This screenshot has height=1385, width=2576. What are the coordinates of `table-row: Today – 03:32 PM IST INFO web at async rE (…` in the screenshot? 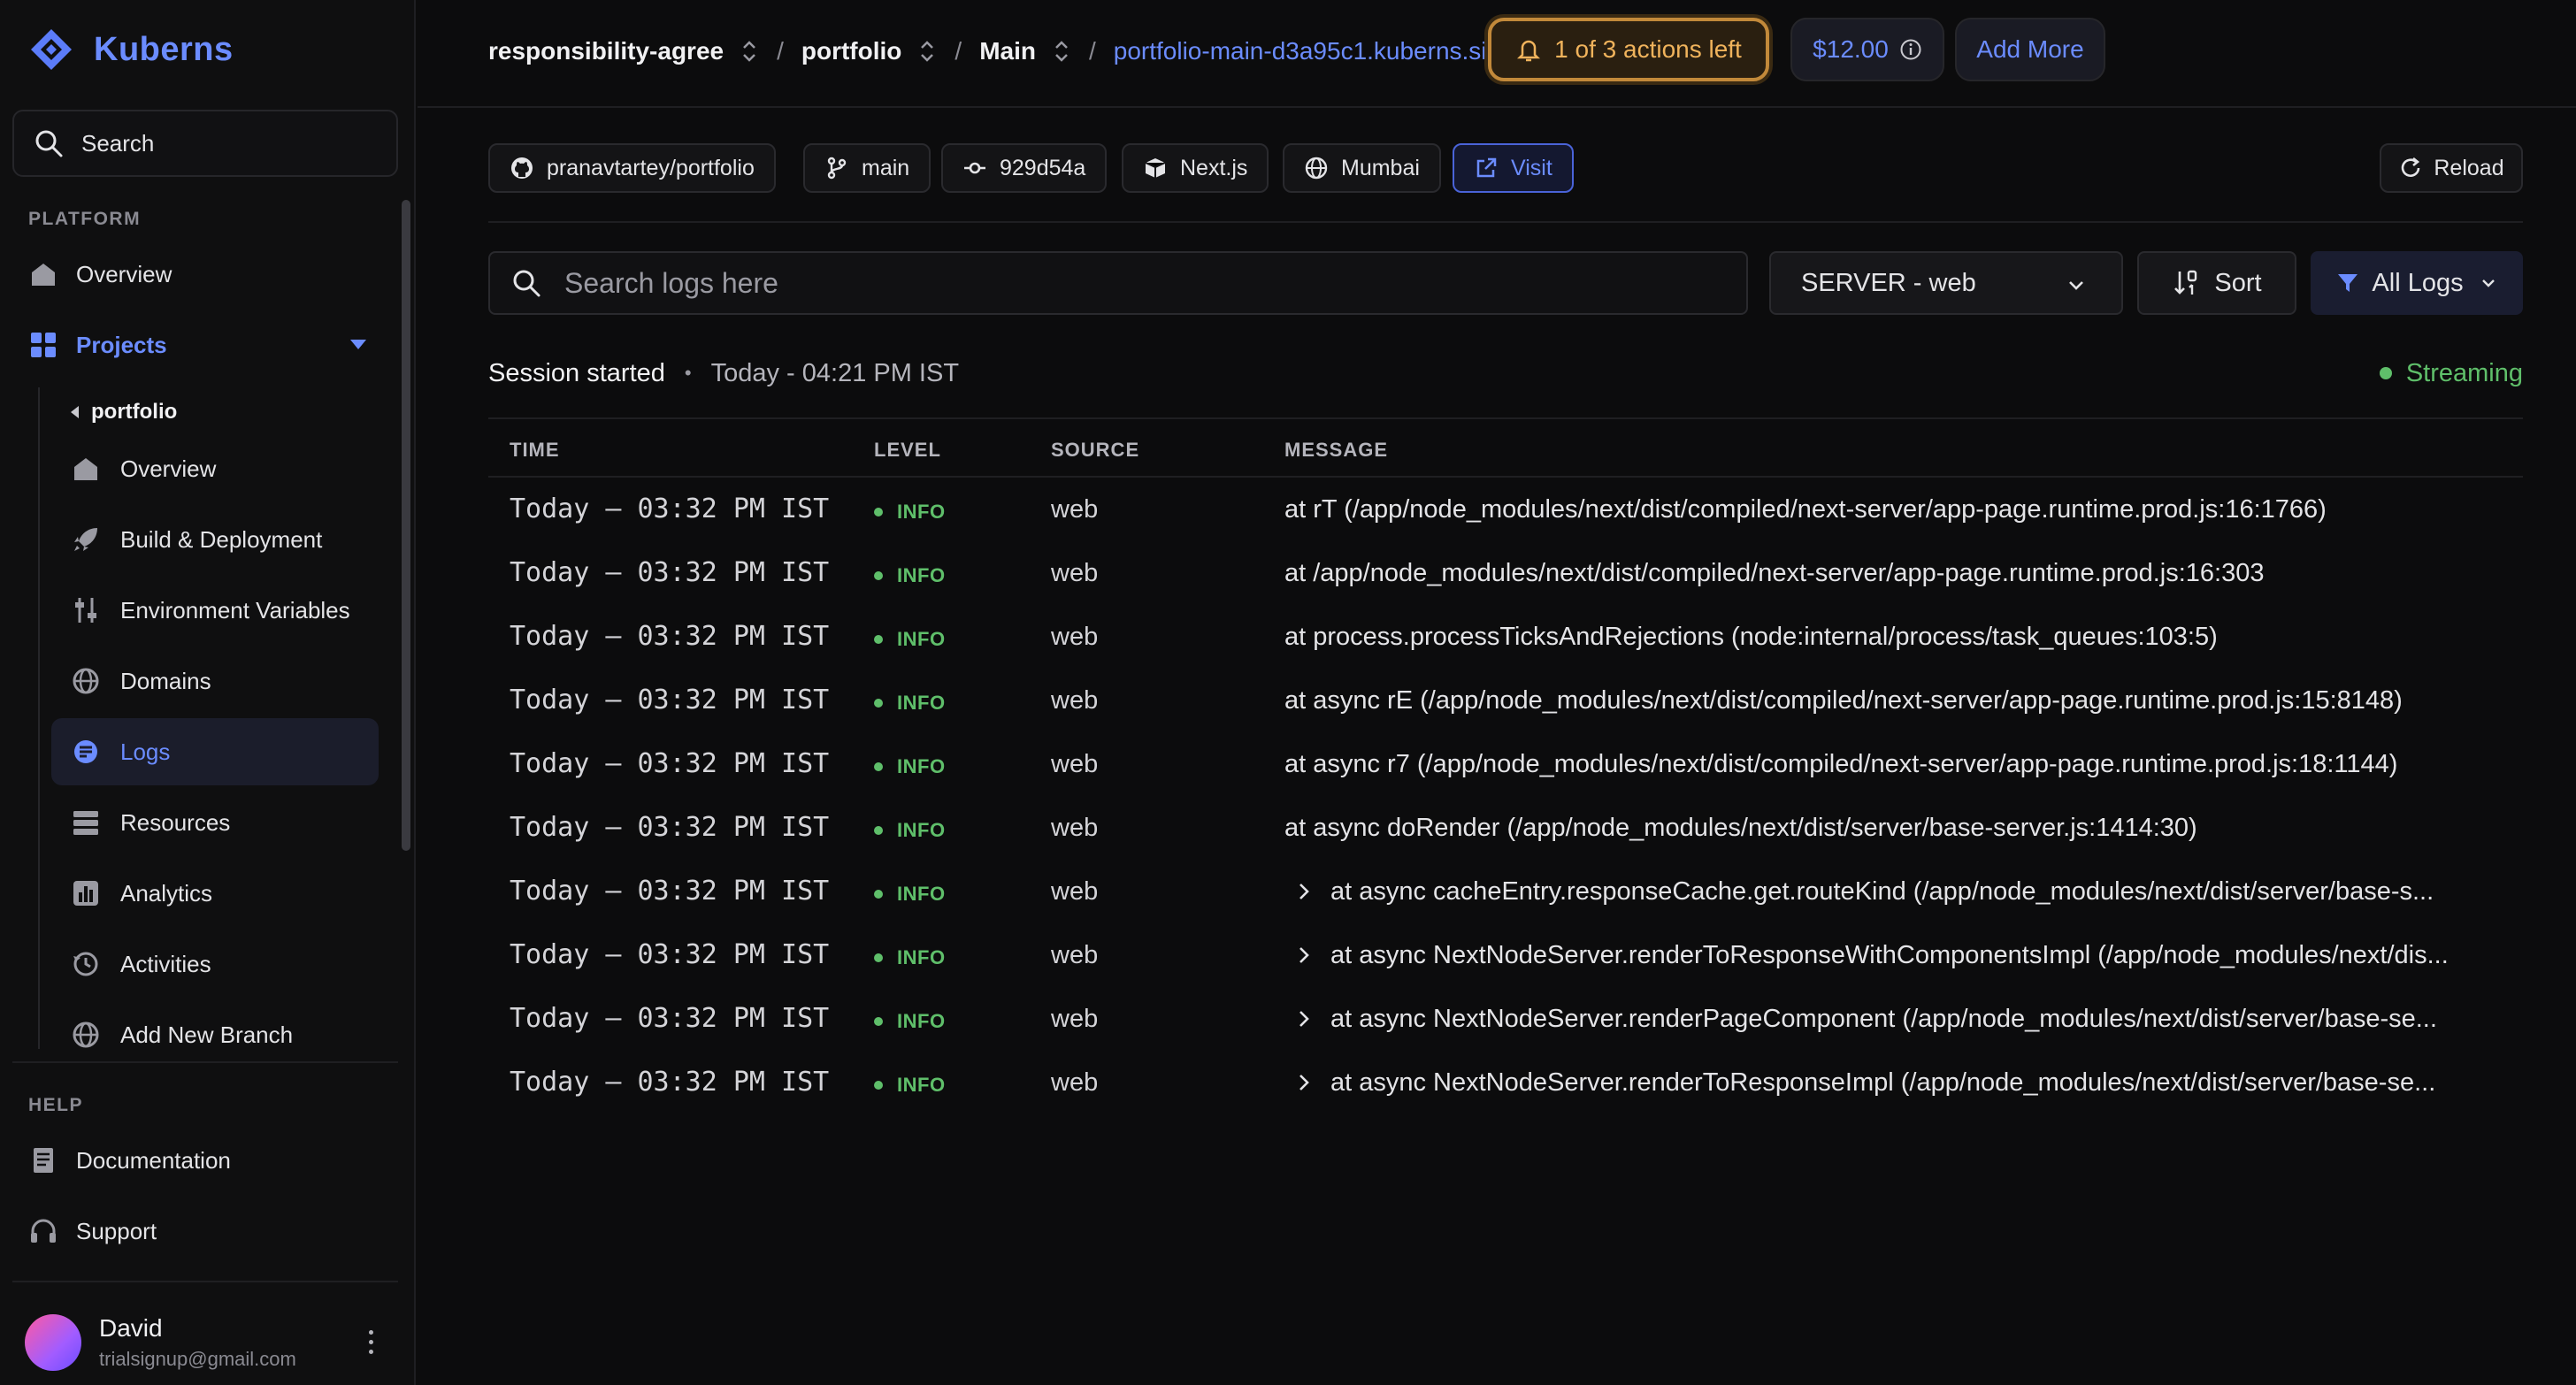 It's located at (1505, 700).